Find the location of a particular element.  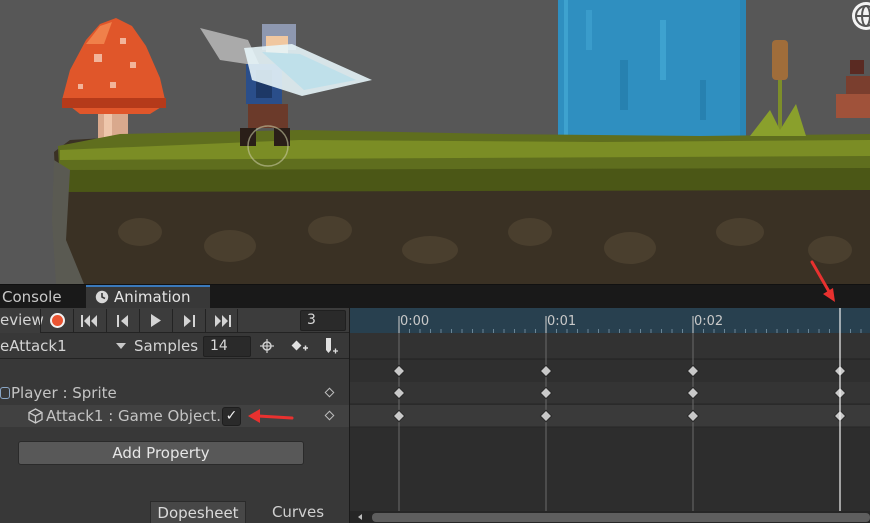

ruler-label: 0:01 is located at coordinates (562, 321).